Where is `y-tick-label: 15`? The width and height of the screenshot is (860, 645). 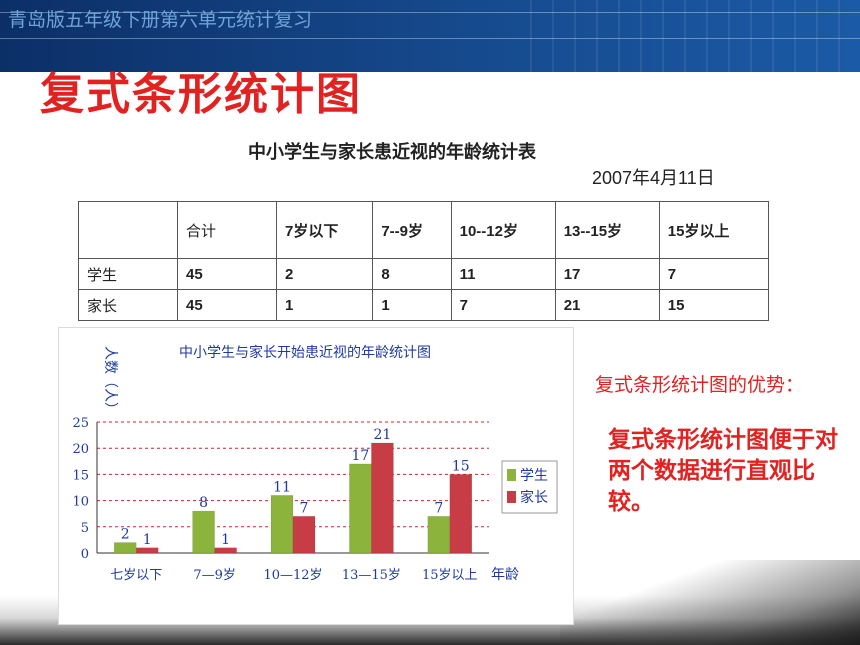
y-tick-label: 15 is located at coordinates (80, 475).